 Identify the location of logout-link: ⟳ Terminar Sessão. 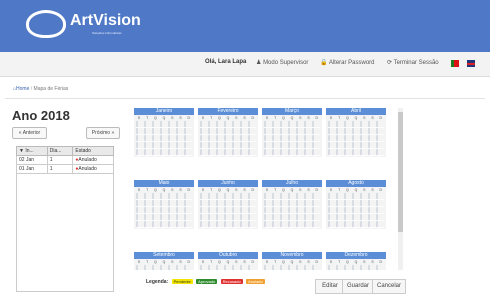
(413, 62).